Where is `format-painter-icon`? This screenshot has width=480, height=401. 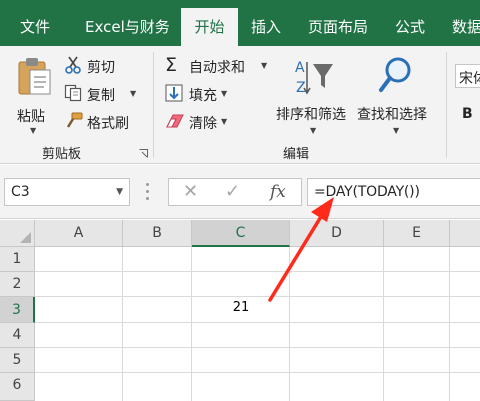
format-painter-icon is located at coordinates (74, 120).